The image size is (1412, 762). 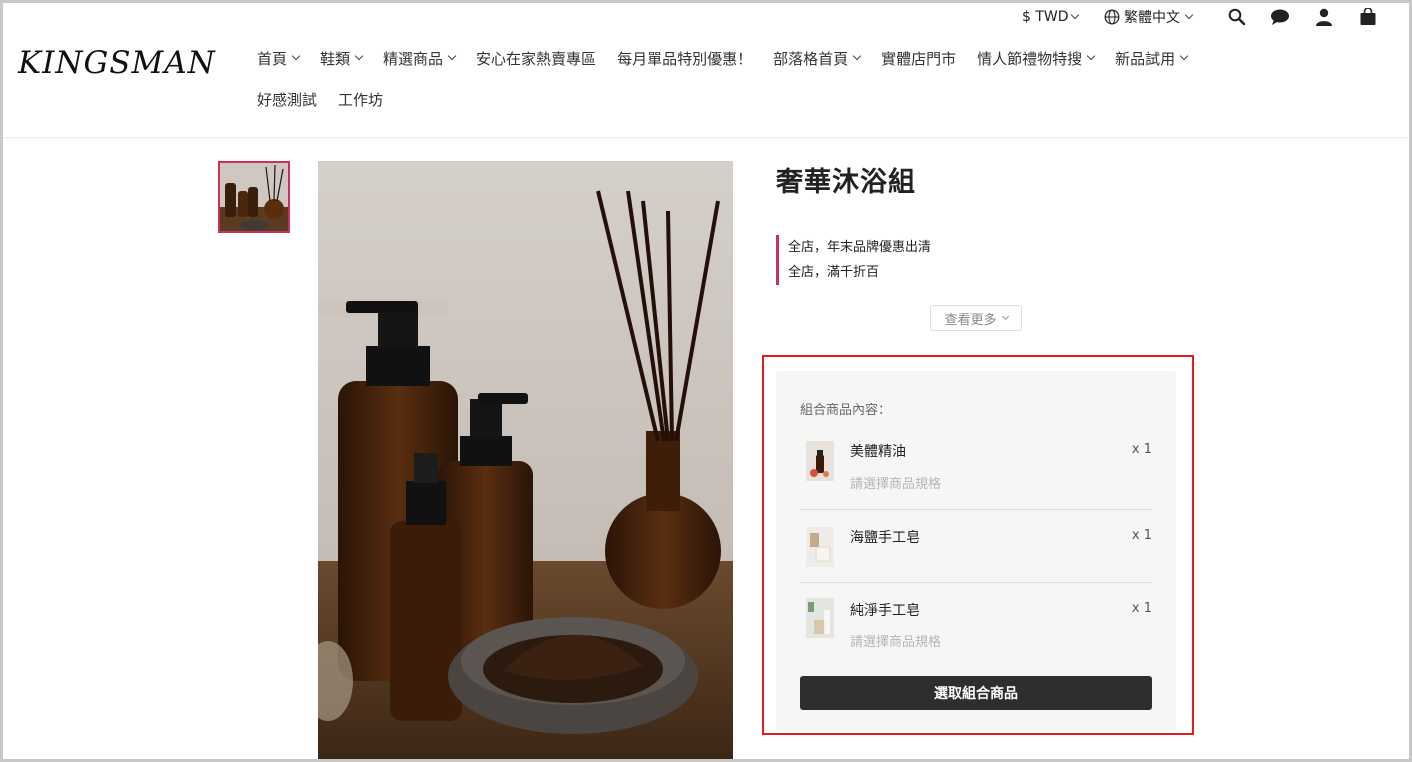 I want to click on nav-item-label: 工作坊, so click(x=361, y=99).